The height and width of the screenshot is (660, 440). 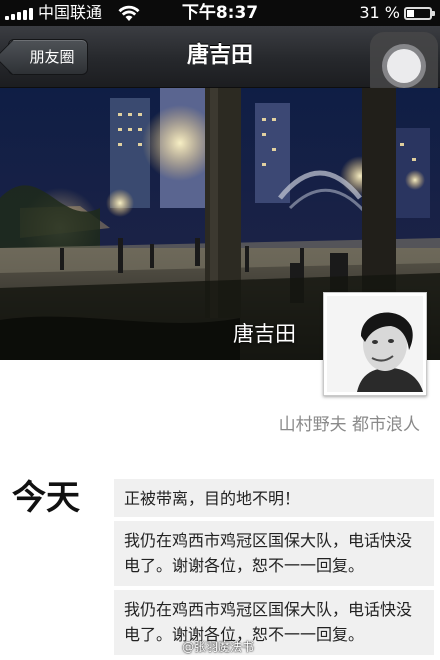 What do you see at coordinates (220, 63) in the screenshot?
I see `navigation-bar: 朋友圈 唐吉田` at bounding box center [220, 63].